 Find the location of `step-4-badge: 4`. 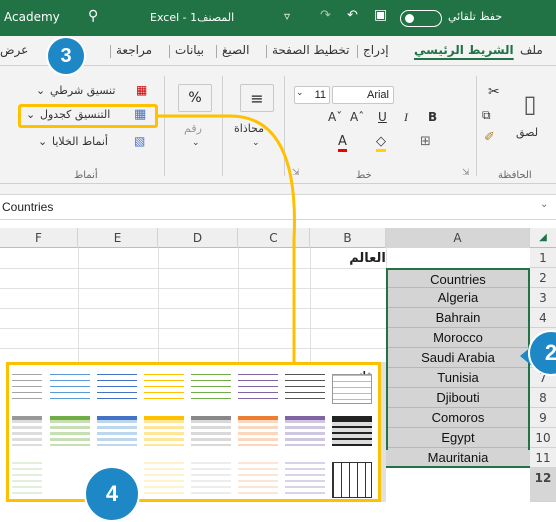

step-4-badge: 4 is located at coordinates (112, 494).